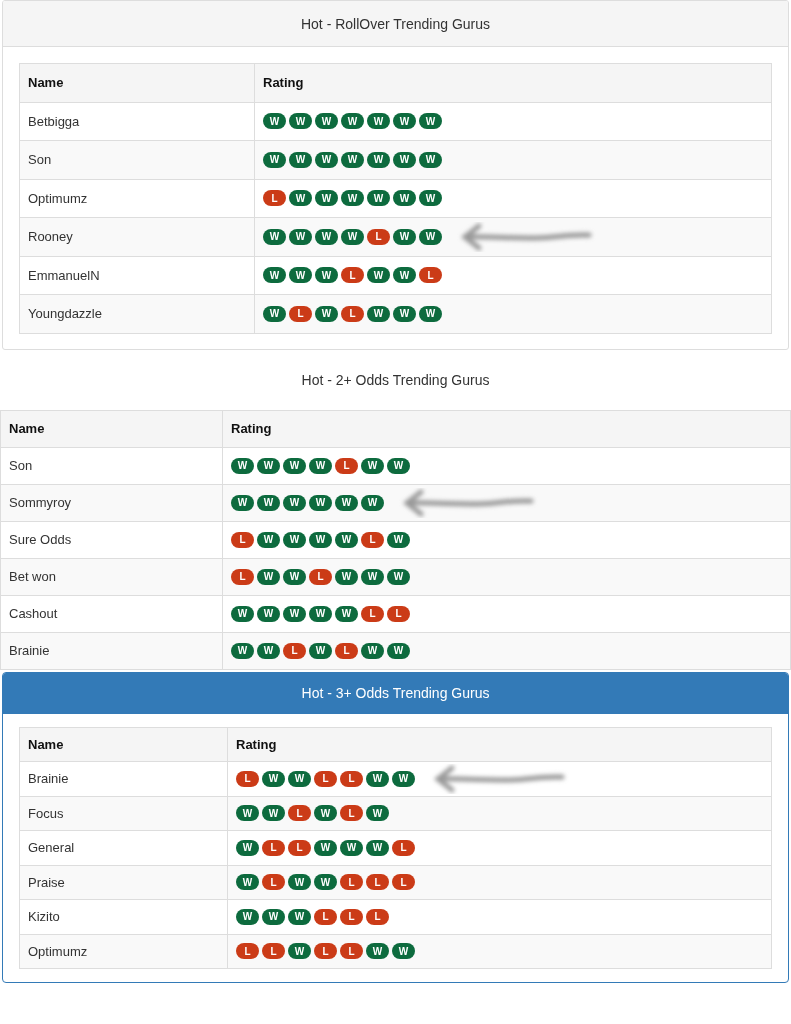  Describe the element at coordinates (123, 813) in the screenshot. I see `guru-name: Focus` at that location.